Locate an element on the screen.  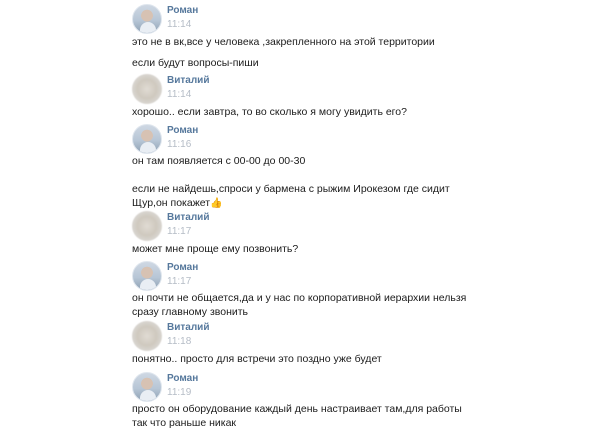
message-time: 11:18 is located at coordinates (179, 341).